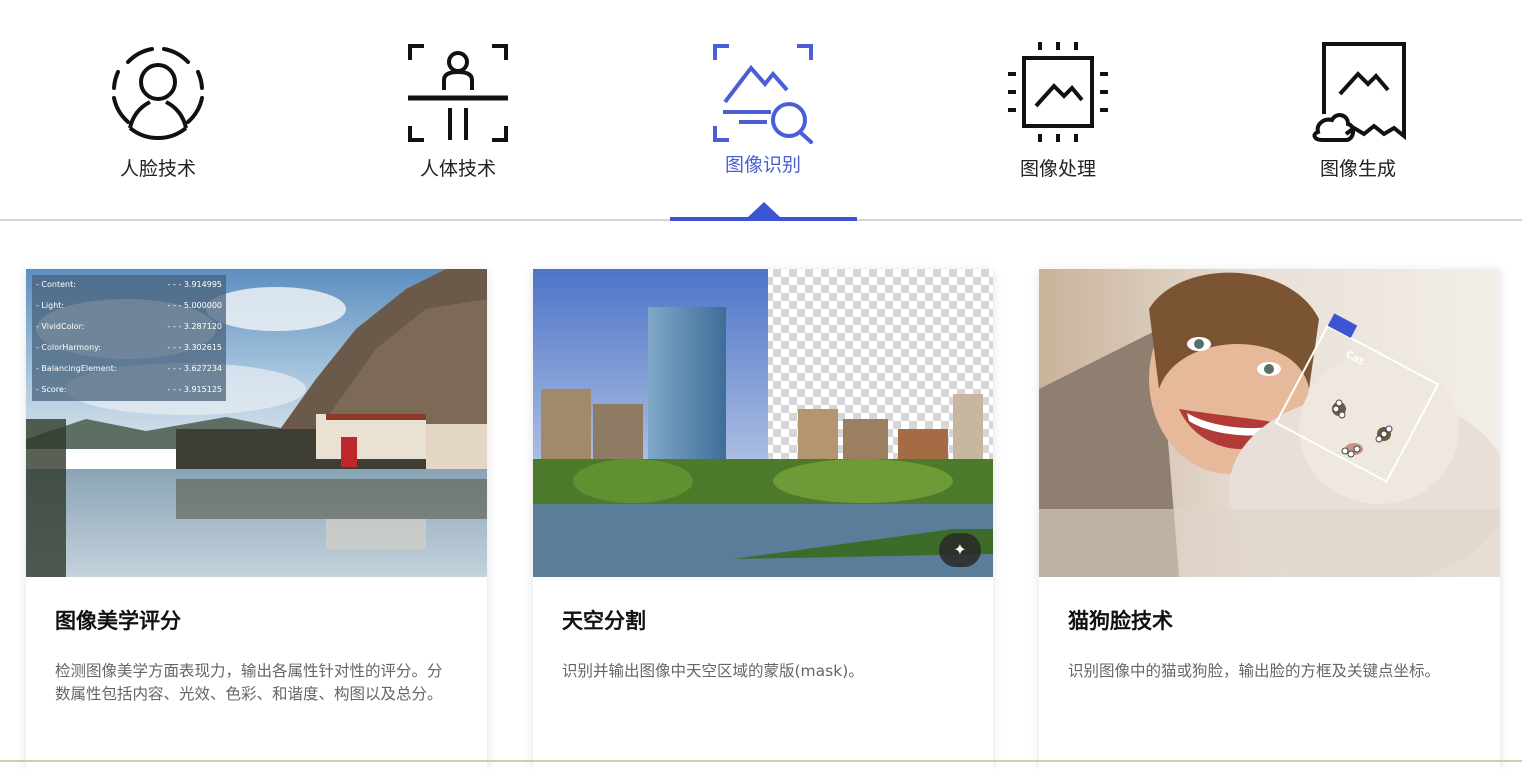 Image resolution: width=1522 pixels, height=769 pixels. I want to click on tab-image-processing: 图像处理, so click(1058, 115).